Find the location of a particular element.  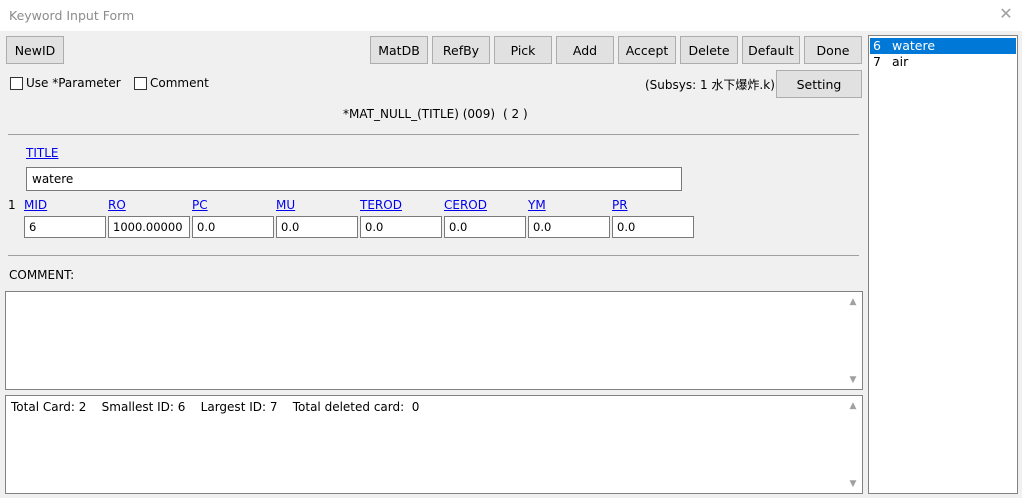

card-row-number: 1 is located at coordinates (12, 205).